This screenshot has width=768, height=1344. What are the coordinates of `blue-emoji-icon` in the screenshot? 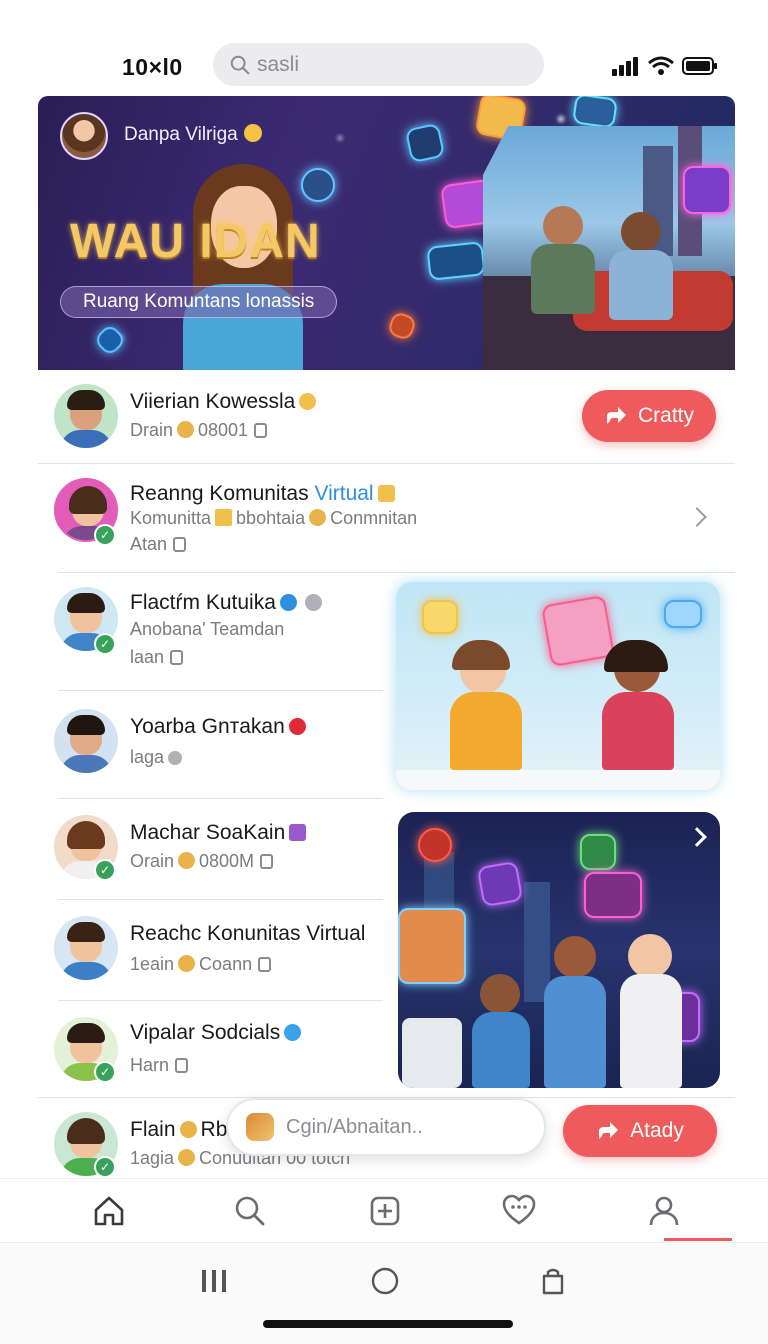 It's located at (288, 602).